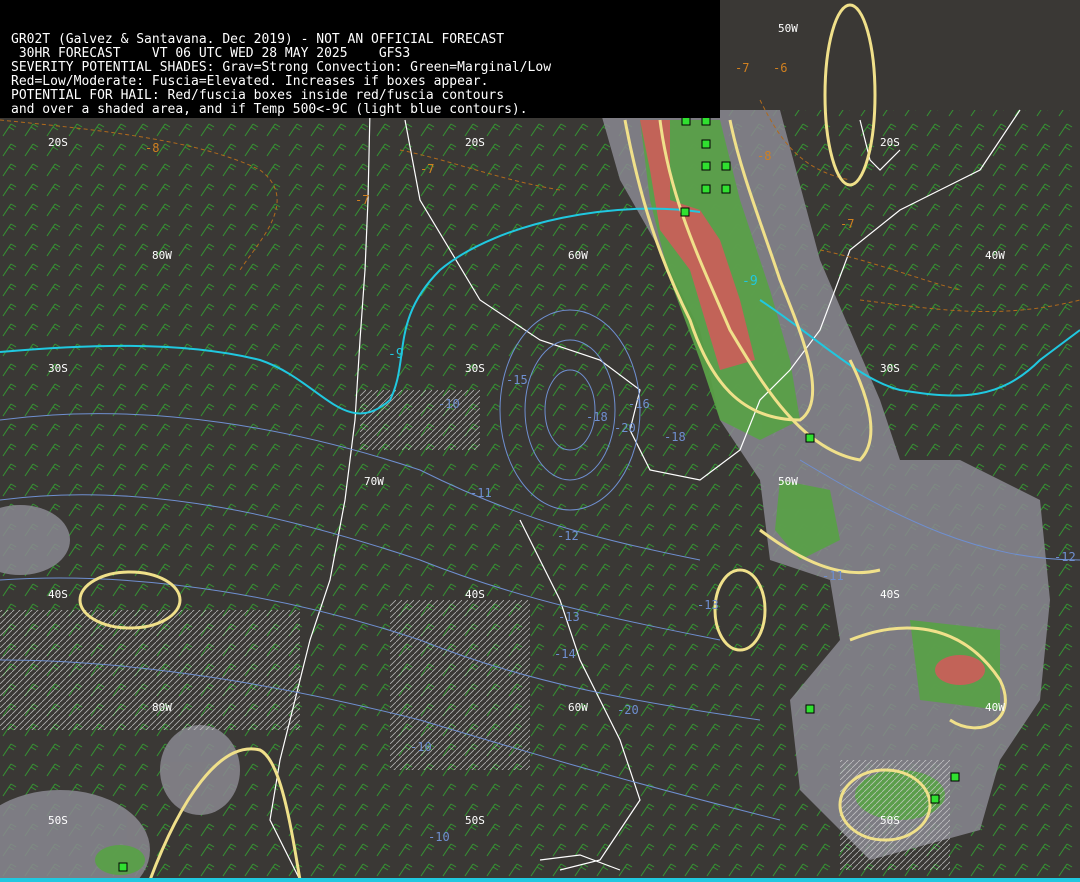  I want to click on svg-text: -16, so click(639, 404).